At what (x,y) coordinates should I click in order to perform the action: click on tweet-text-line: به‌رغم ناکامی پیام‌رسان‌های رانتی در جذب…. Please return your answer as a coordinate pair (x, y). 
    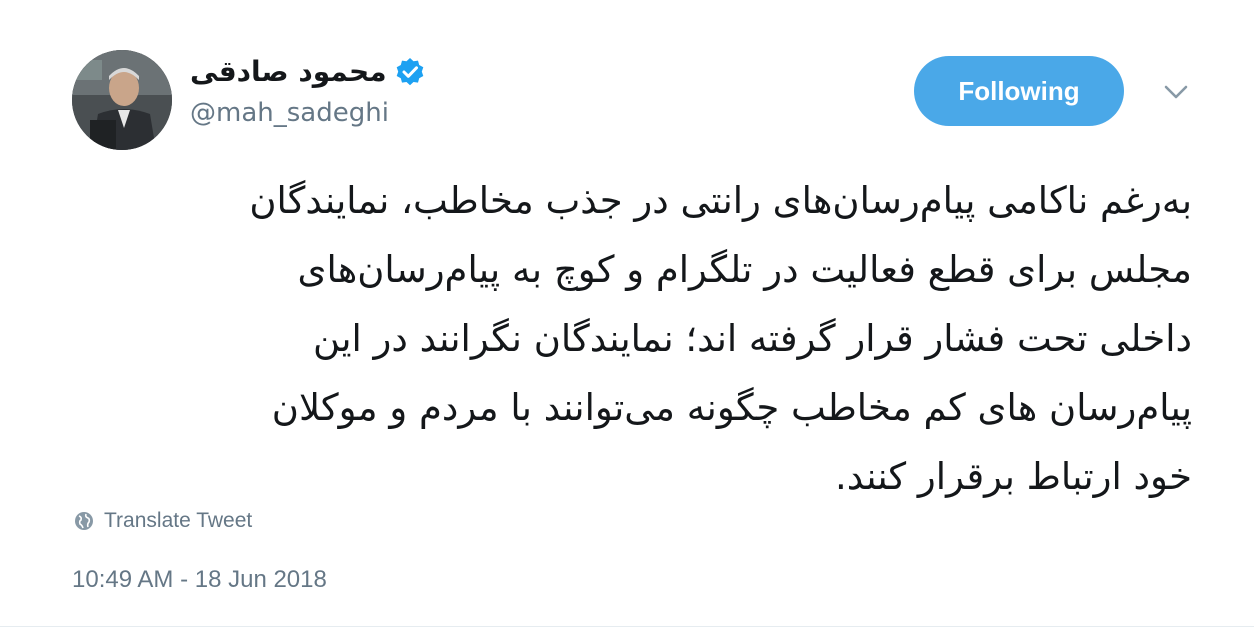
    Looking at the image, I should click on (720, 200).